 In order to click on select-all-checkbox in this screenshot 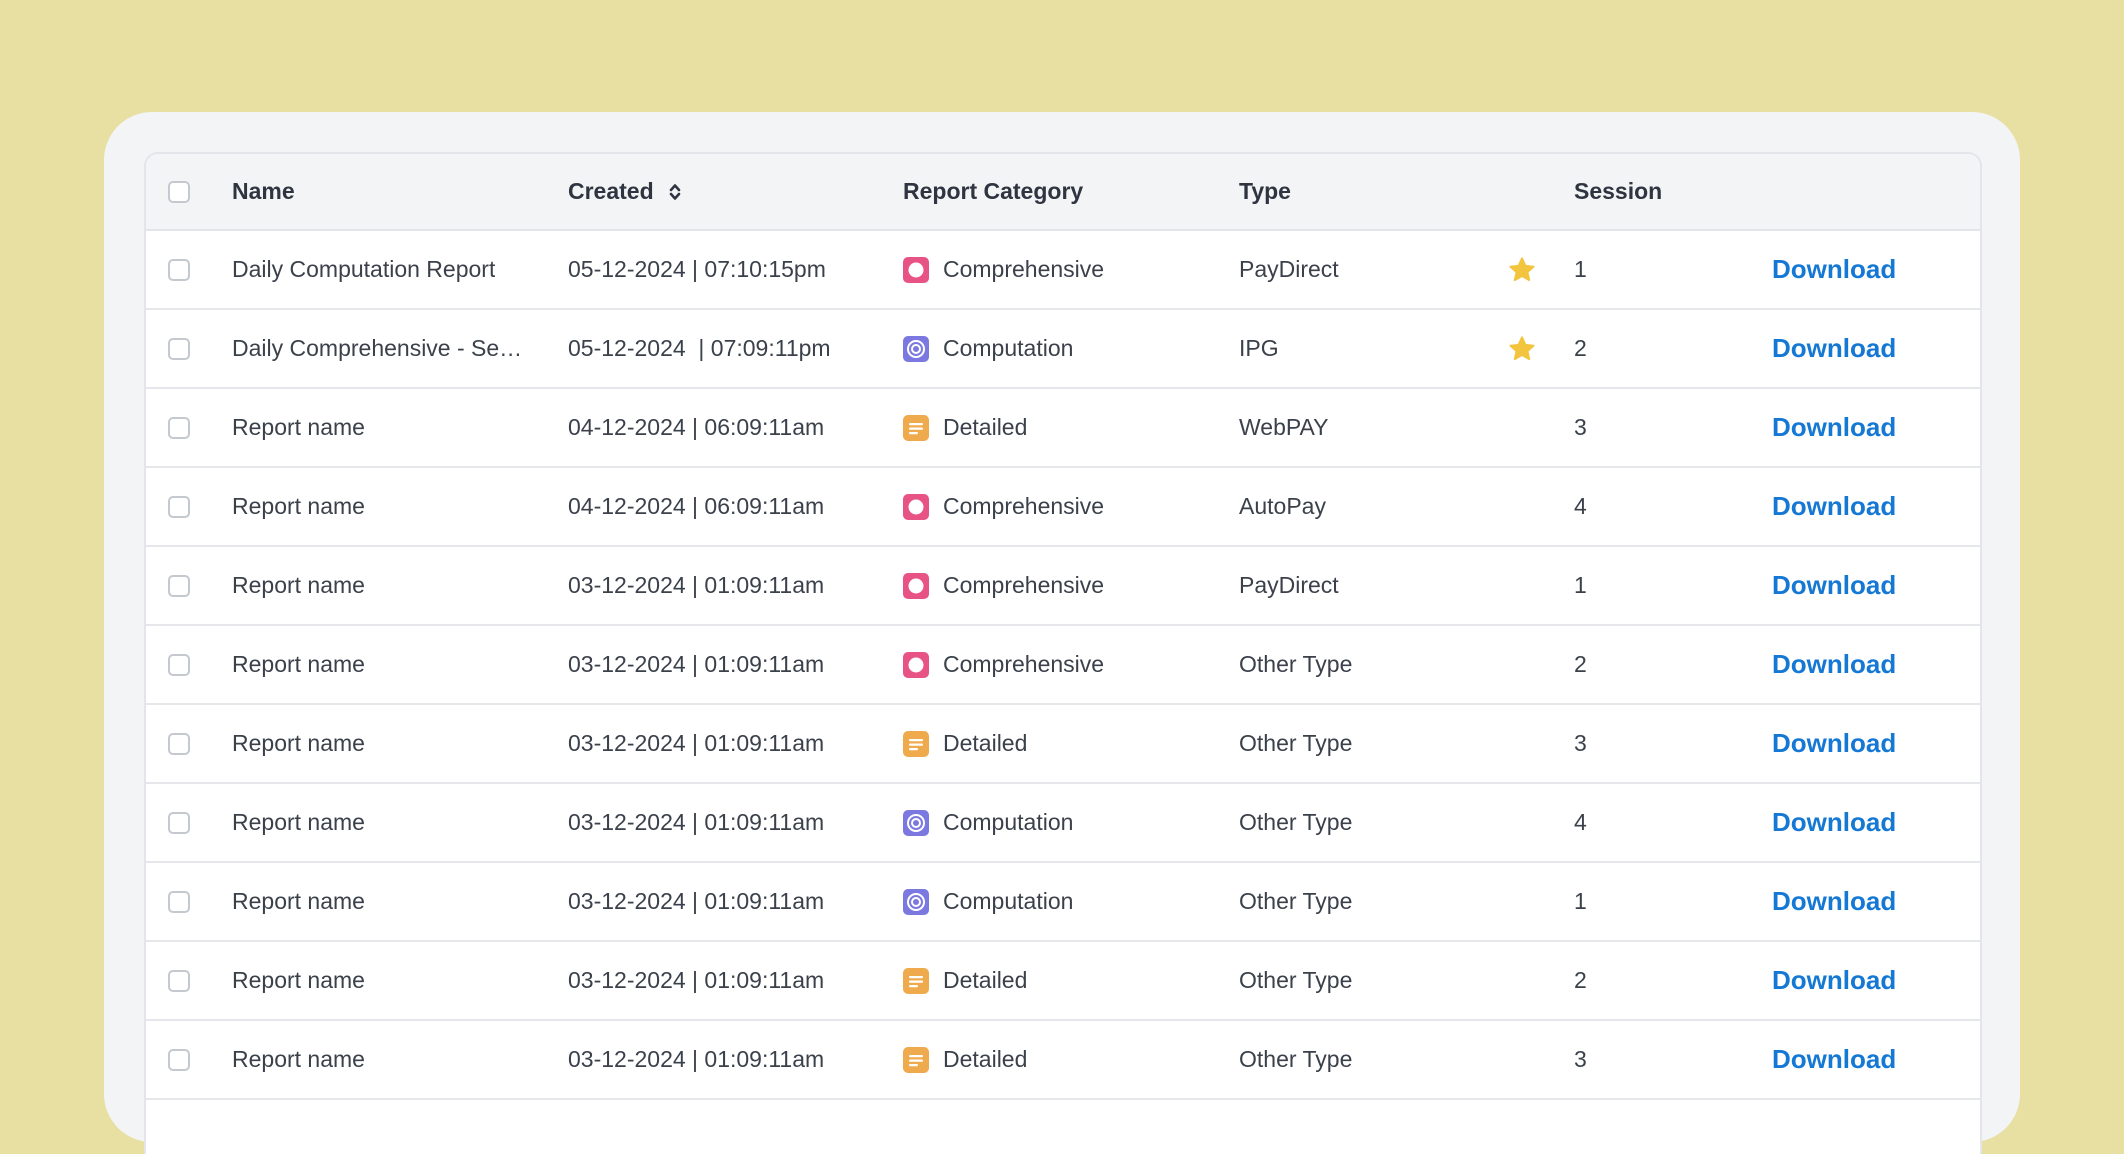, I will do `click(179, 191)`.